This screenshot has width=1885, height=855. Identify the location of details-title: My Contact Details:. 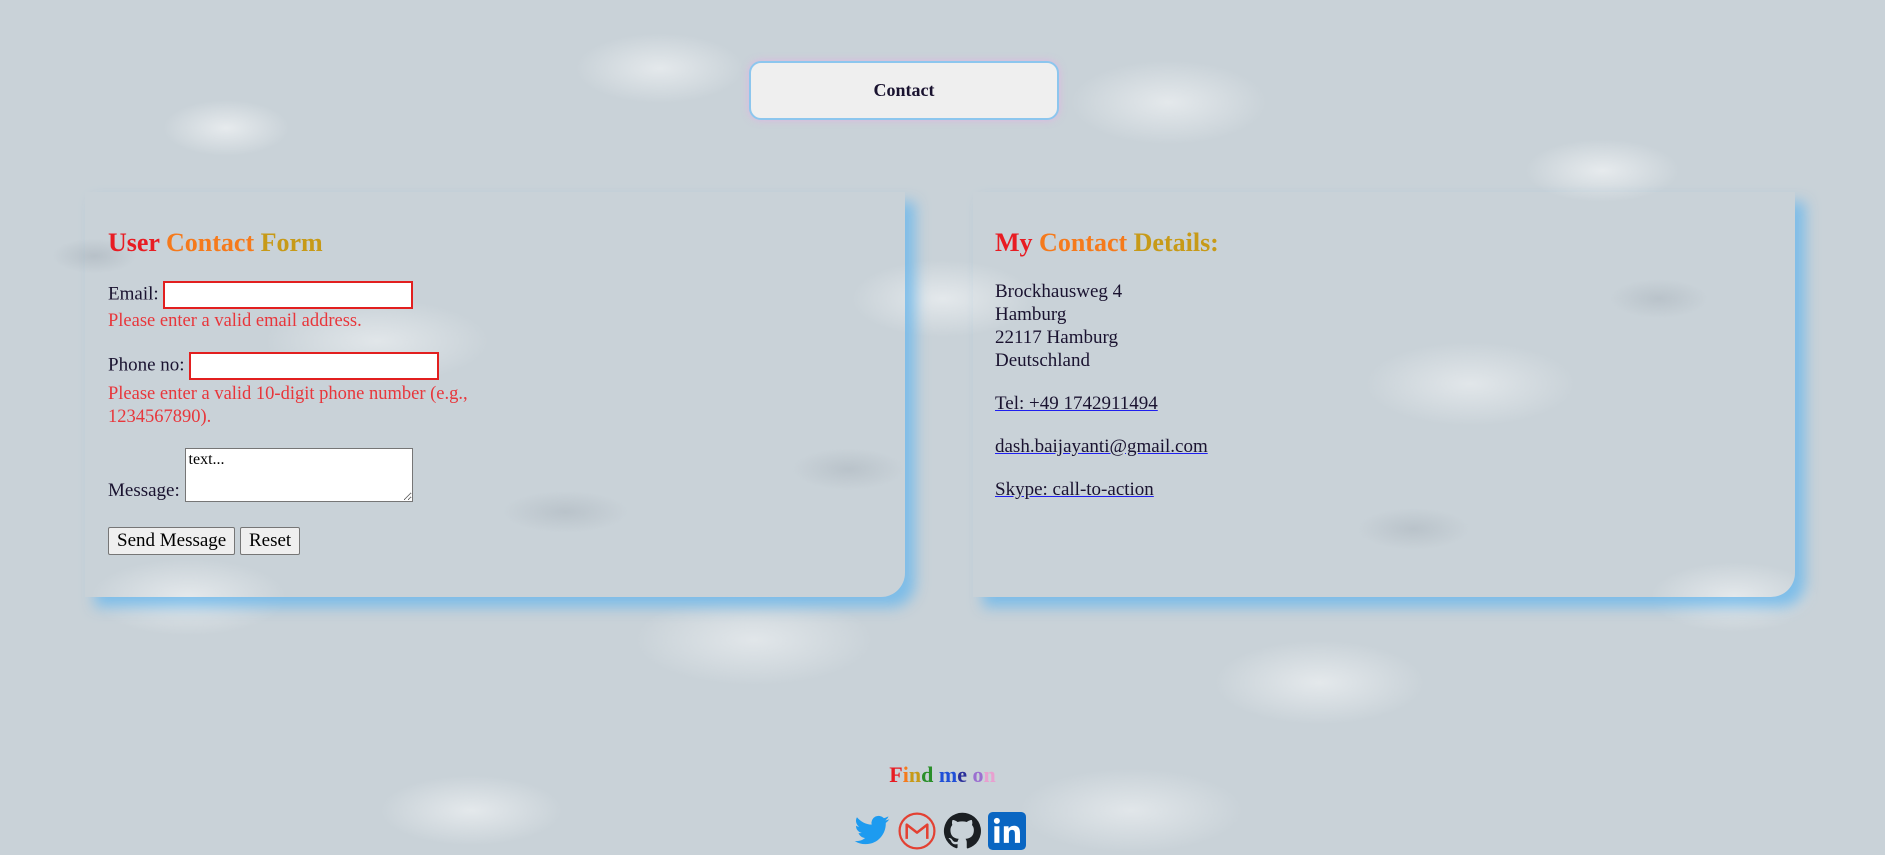
(1107, 243).